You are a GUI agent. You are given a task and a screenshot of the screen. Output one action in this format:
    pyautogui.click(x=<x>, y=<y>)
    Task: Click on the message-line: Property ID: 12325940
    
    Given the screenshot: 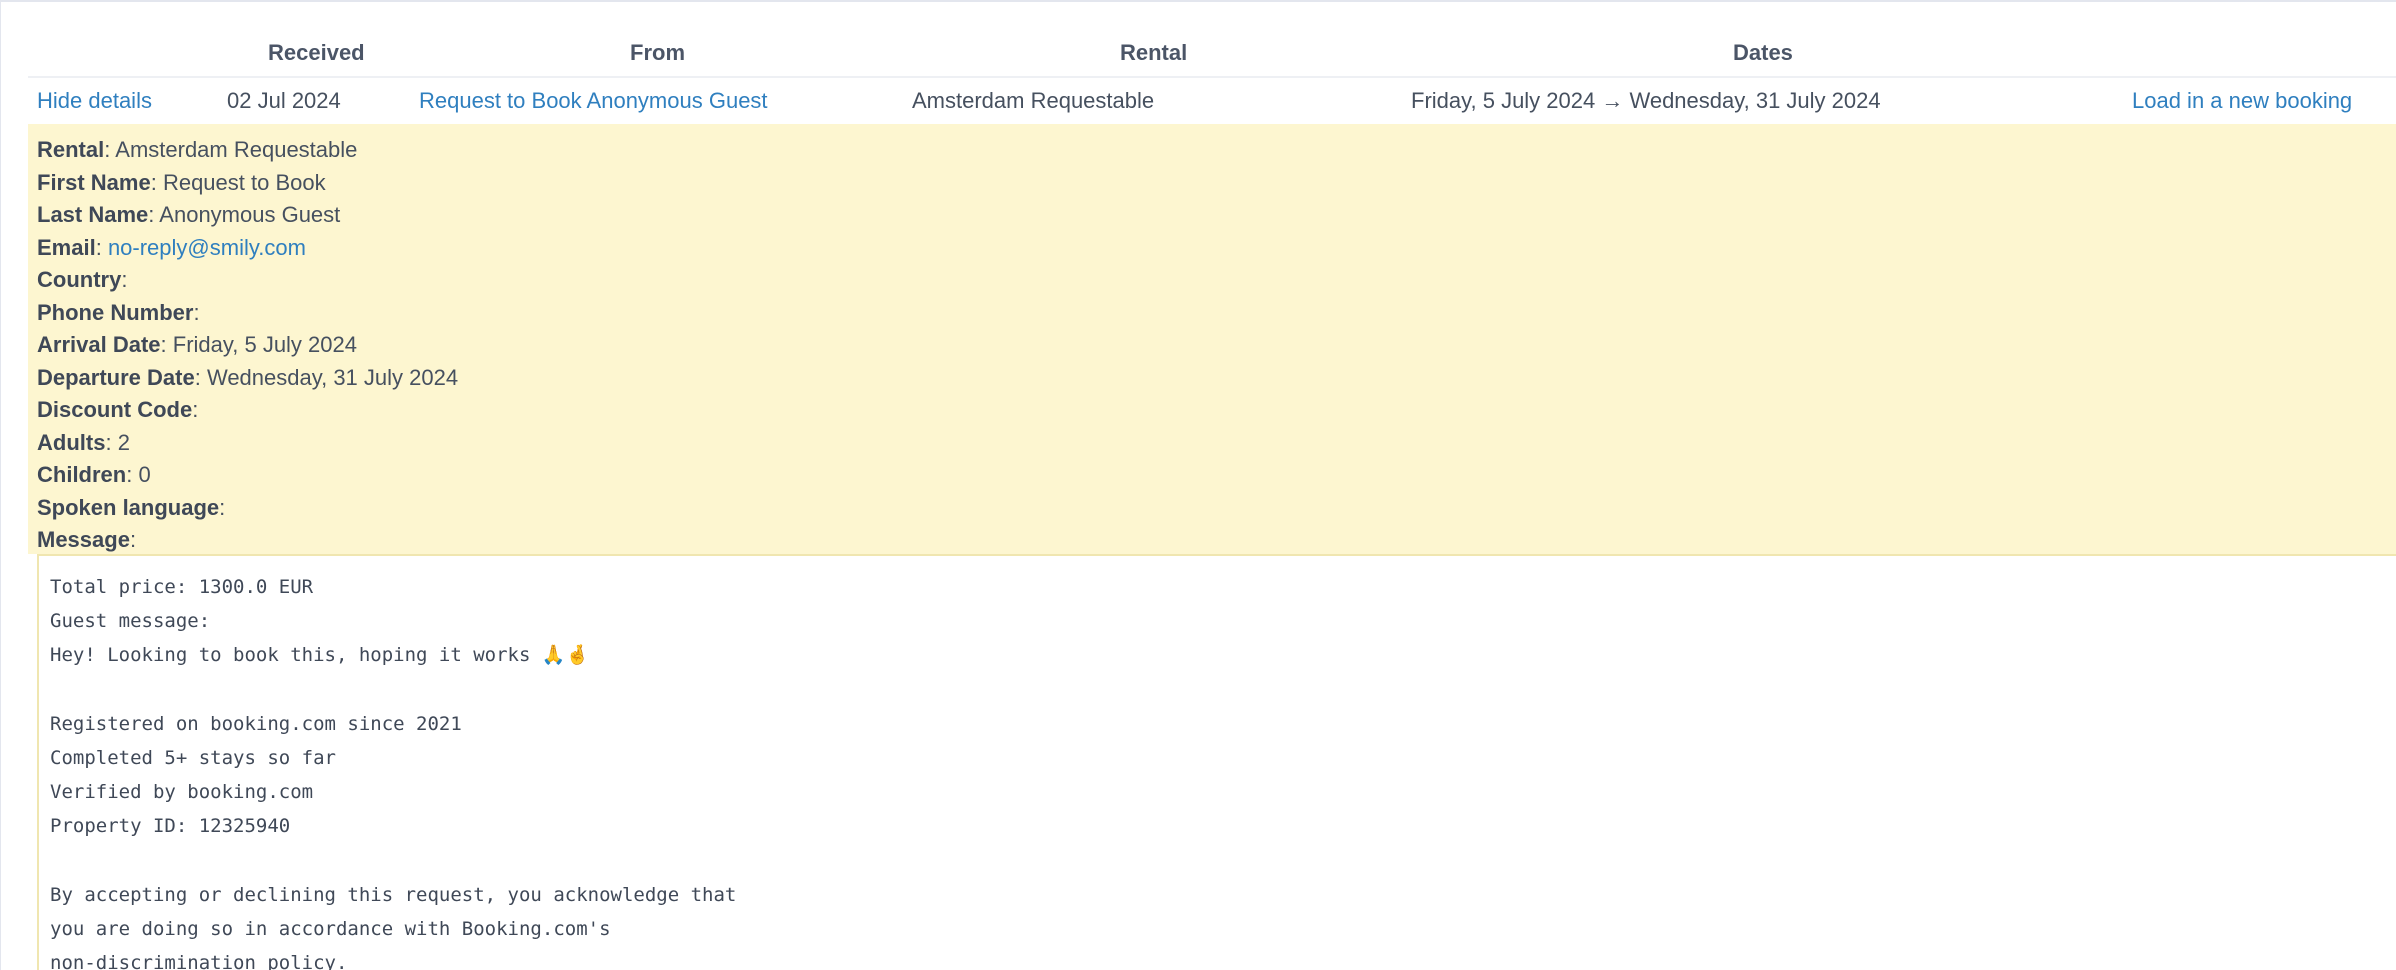 What is the action you would take?
    pyautogui.click(x=170, y=826)
    